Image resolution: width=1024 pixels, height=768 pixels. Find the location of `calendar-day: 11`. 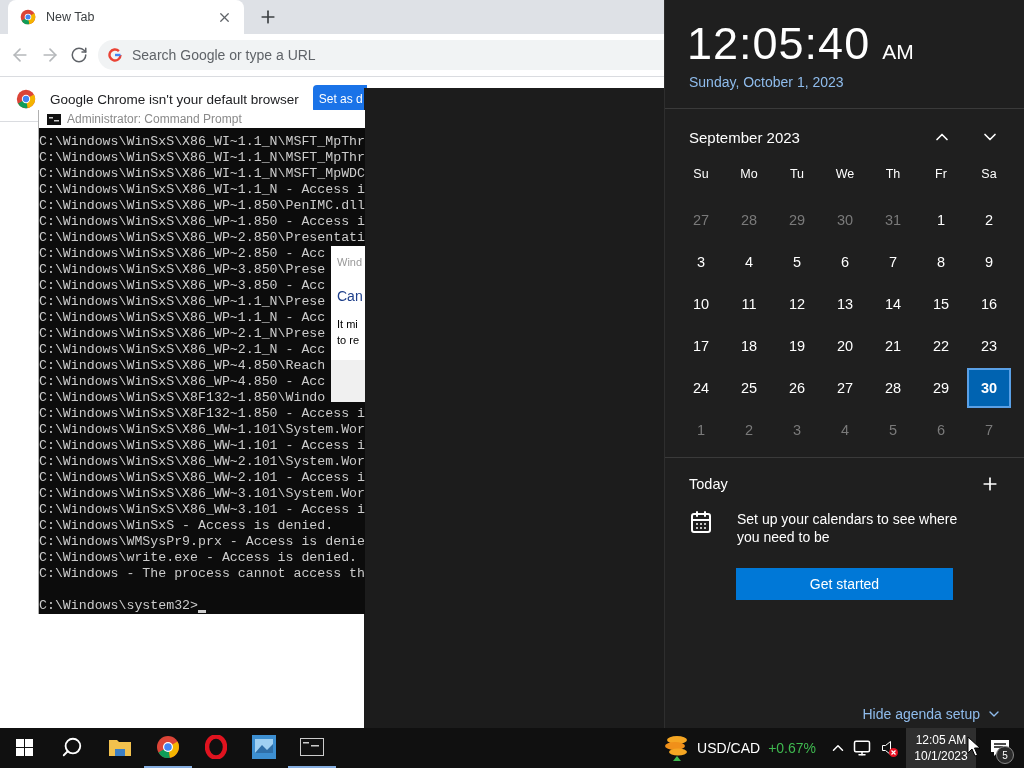

calendar-day: 11 is located at coordinates (749, 304).